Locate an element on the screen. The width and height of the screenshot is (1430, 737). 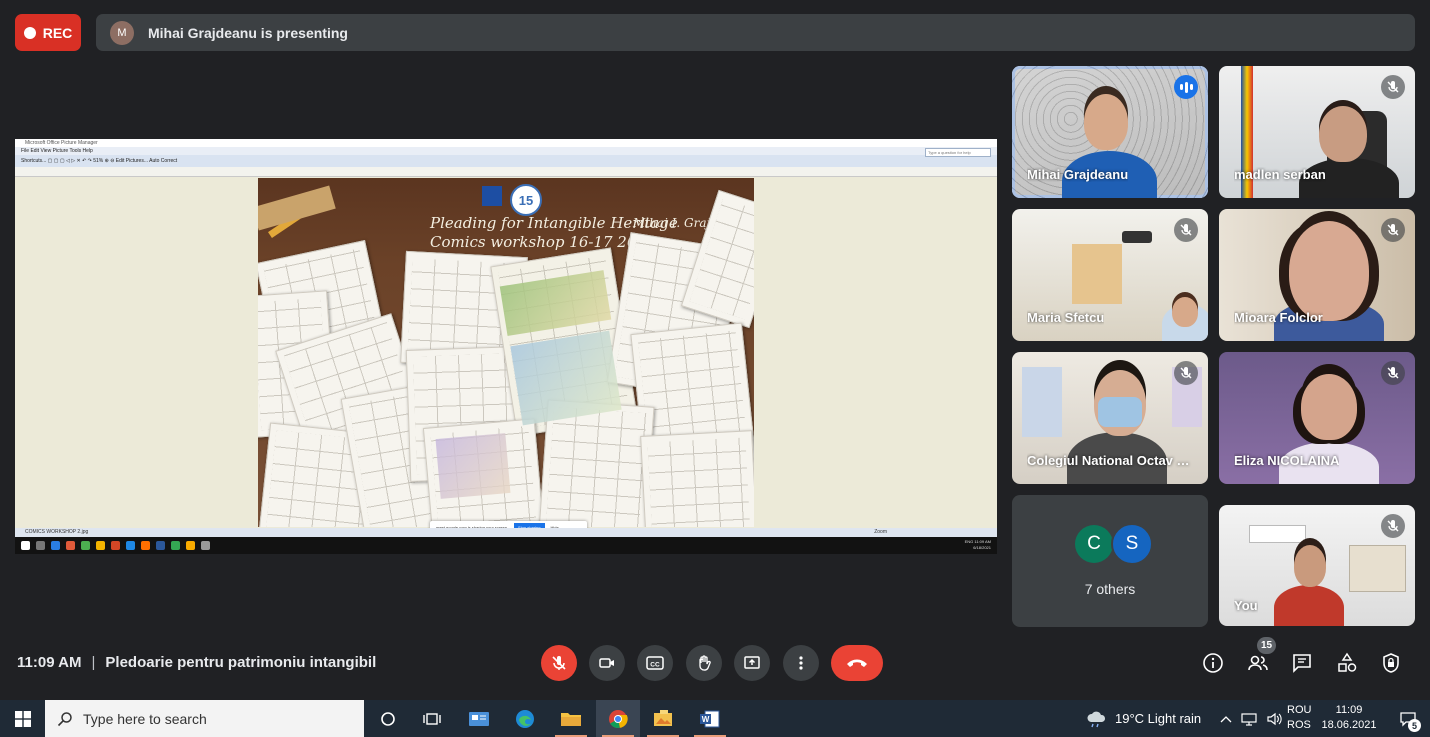
system-tray-icons is located at coordinates (1251, 718).